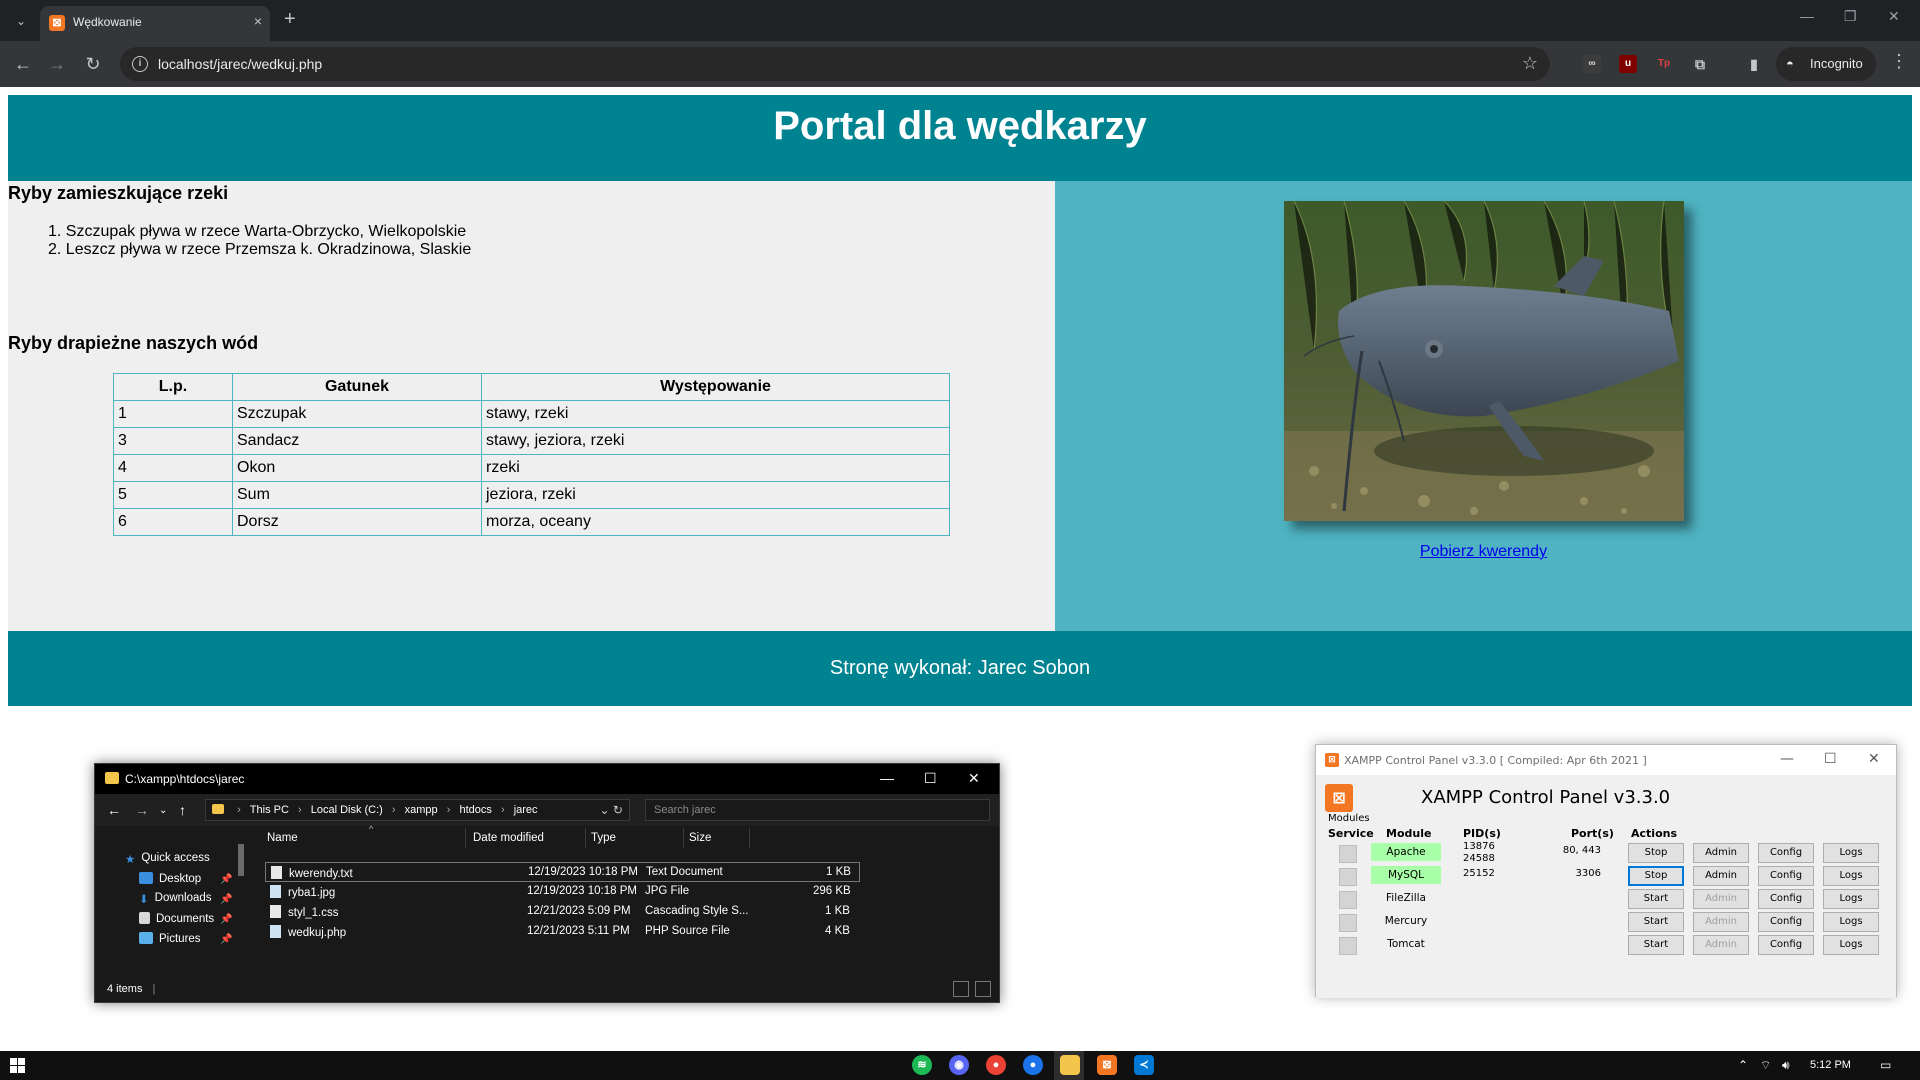 This screenshot has width=1920, height=1080. Describe the element at coordinates (526, 810) in the screenshot. I see `breadcrumb-jarec: jarec` at that location.